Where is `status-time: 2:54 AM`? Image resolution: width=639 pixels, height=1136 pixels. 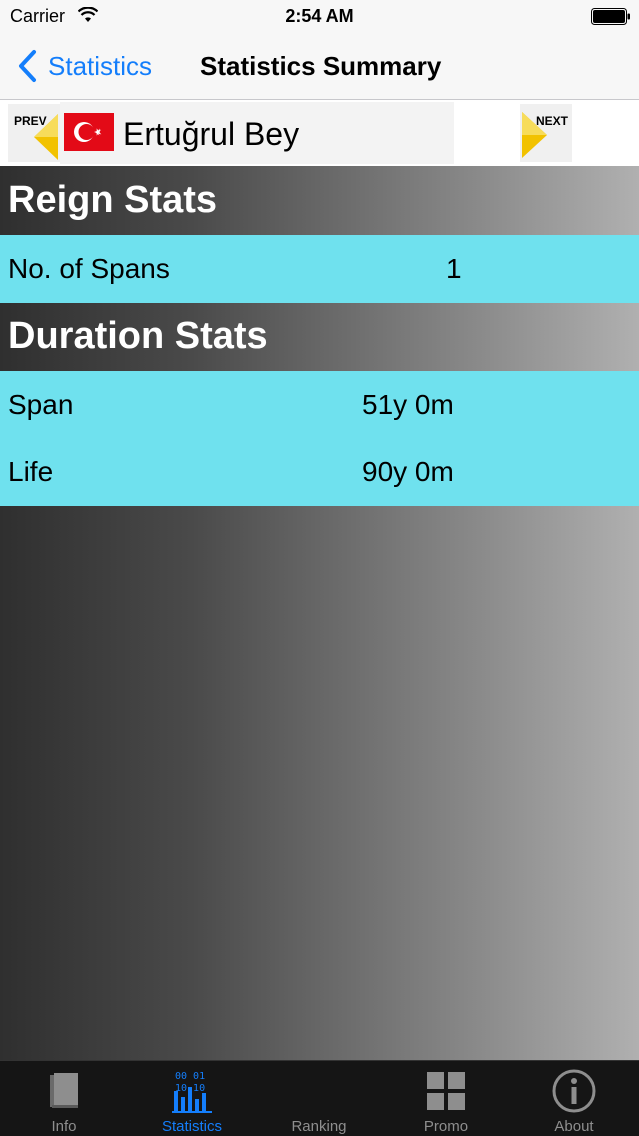 status-time: 2:54 AM is located at coordinates (319, 16).